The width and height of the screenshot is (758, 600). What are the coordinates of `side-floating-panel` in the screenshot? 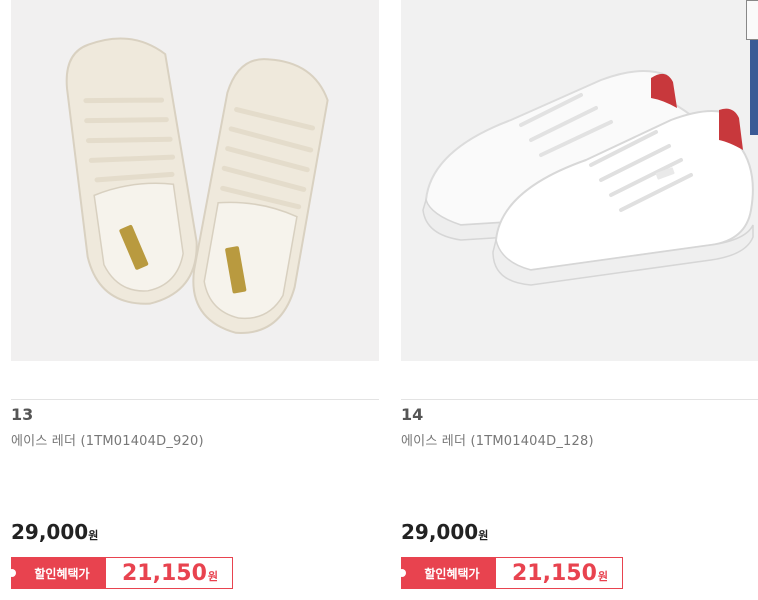 It's located at (752, 20).